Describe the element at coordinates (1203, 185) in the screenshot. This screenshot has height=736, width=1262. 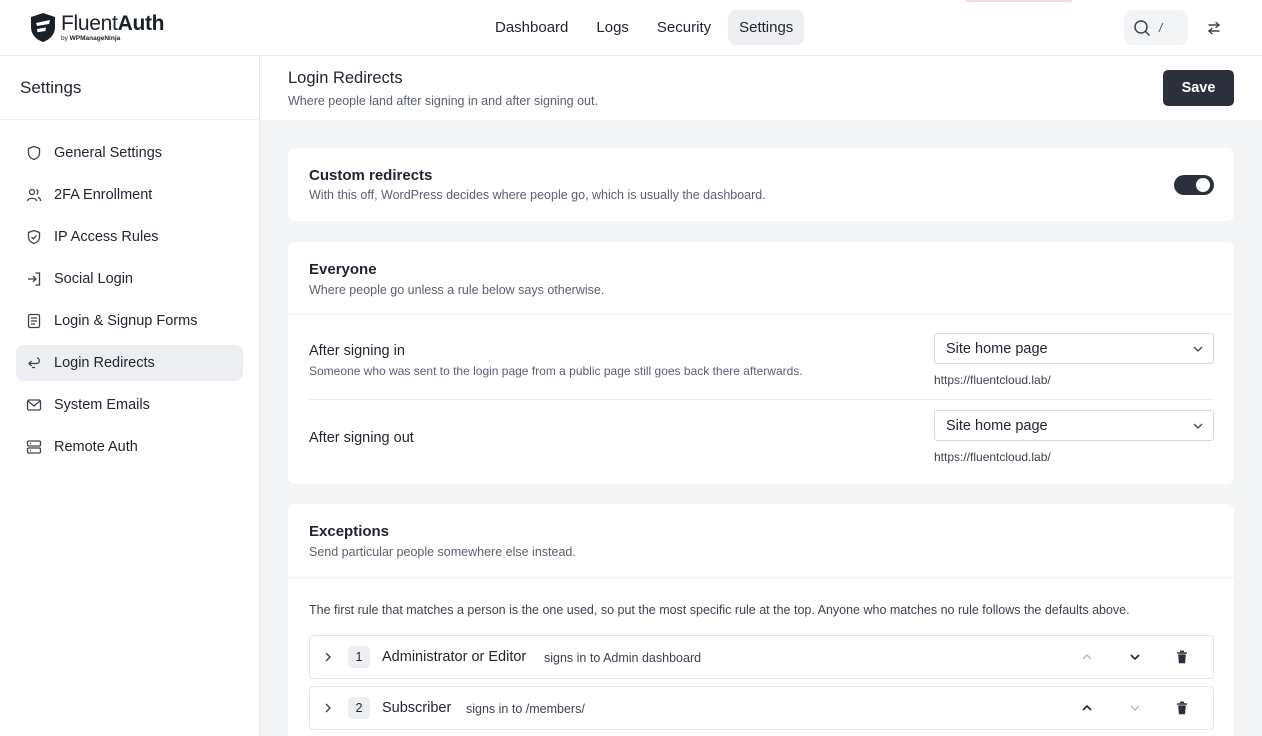
I see `toggle-knob` at that location.